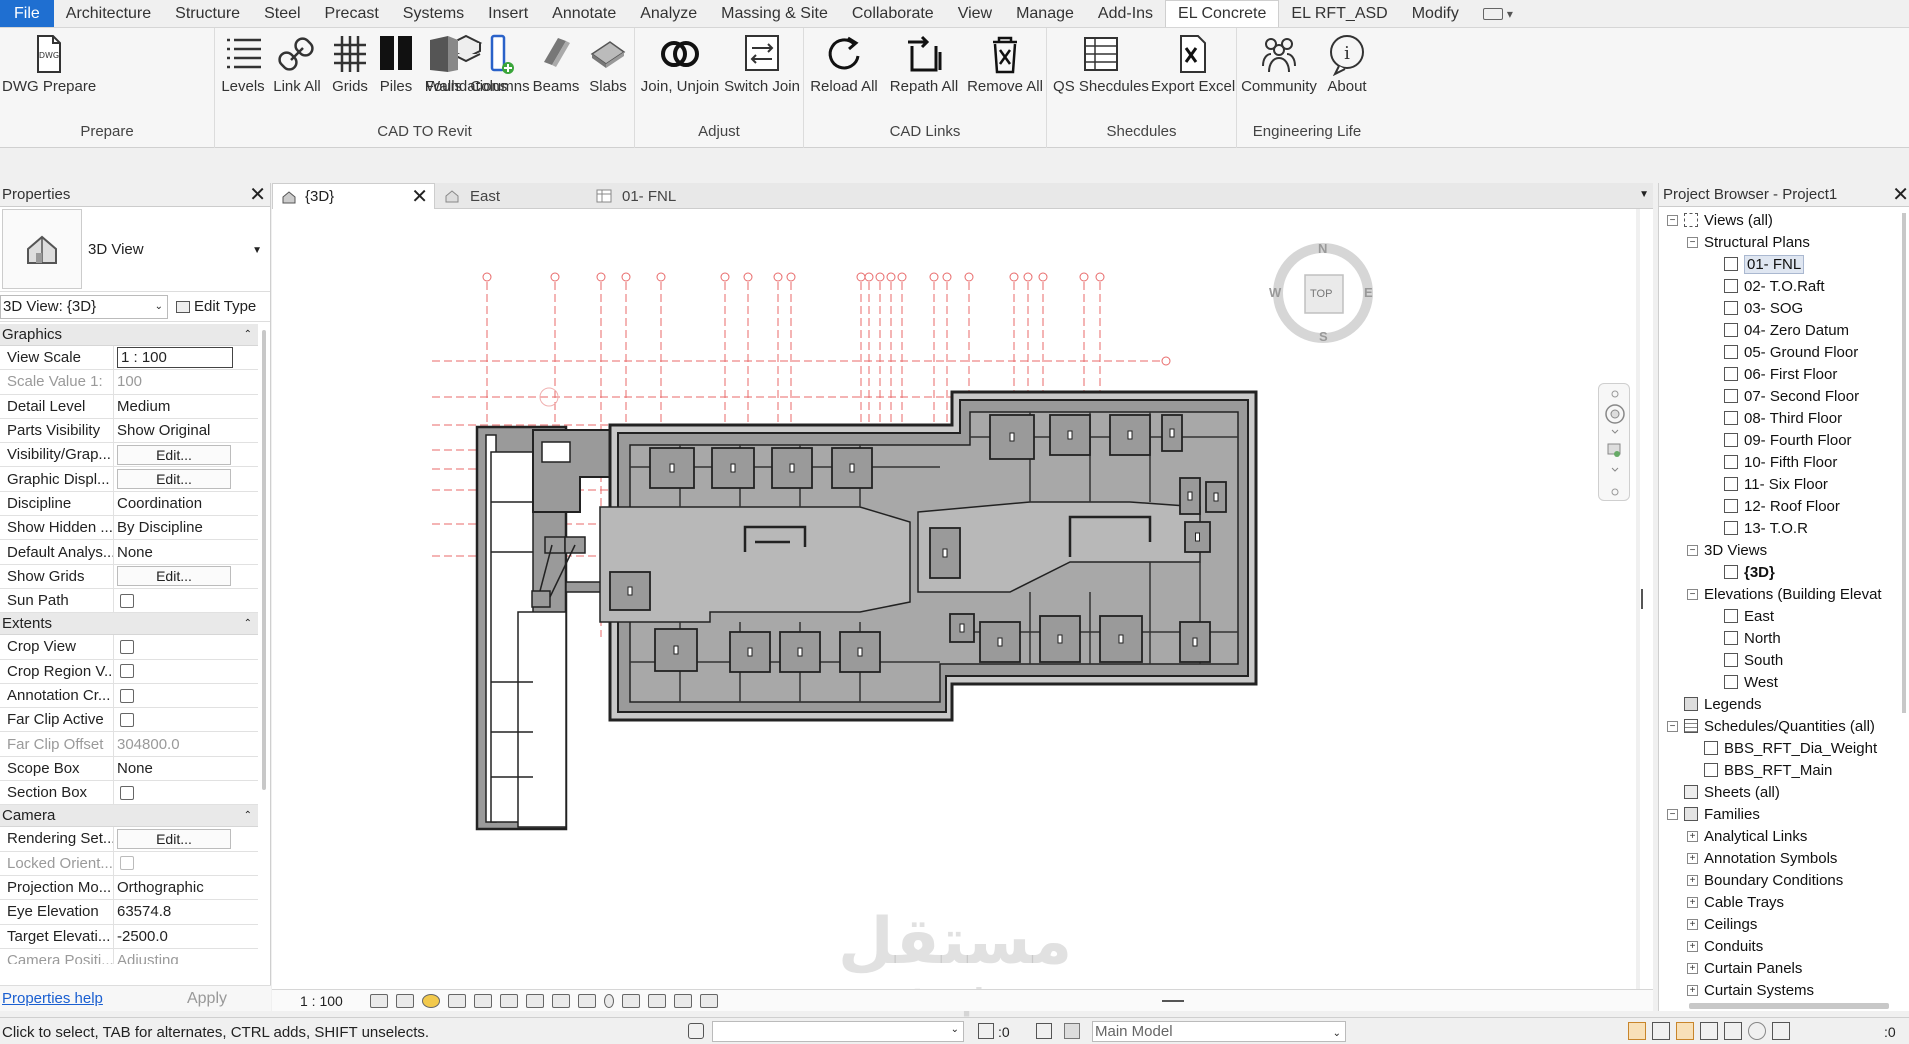 This screenshot has width=1909, height=1044. Describe the element at coordinates (143, 406) in the screenshot. I see `property-value: Medium` at that location.